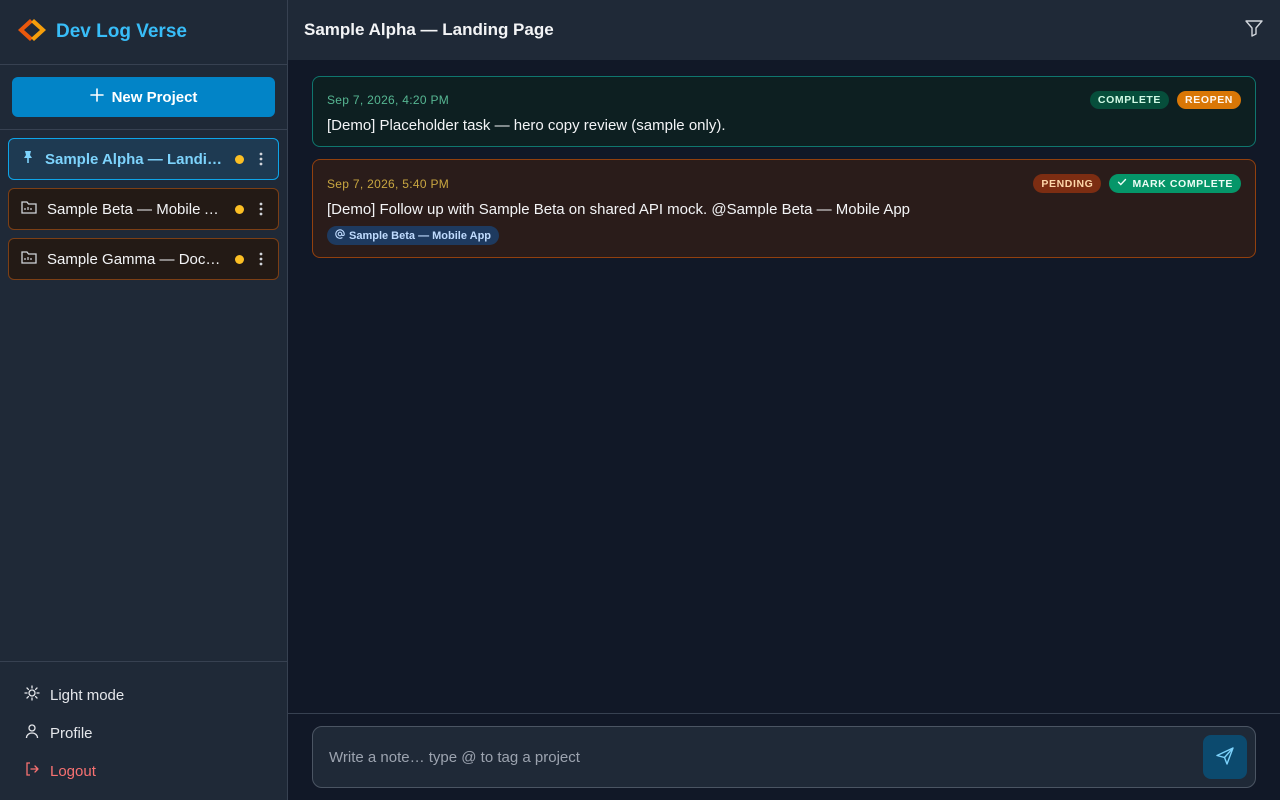 The width and height of the screenshot is (1280, 800). What do you see at coordinates (136, 209) in the screenshot?
I see `project-label: Sample Beta — Mobile App` at bounding box center [136, 209].